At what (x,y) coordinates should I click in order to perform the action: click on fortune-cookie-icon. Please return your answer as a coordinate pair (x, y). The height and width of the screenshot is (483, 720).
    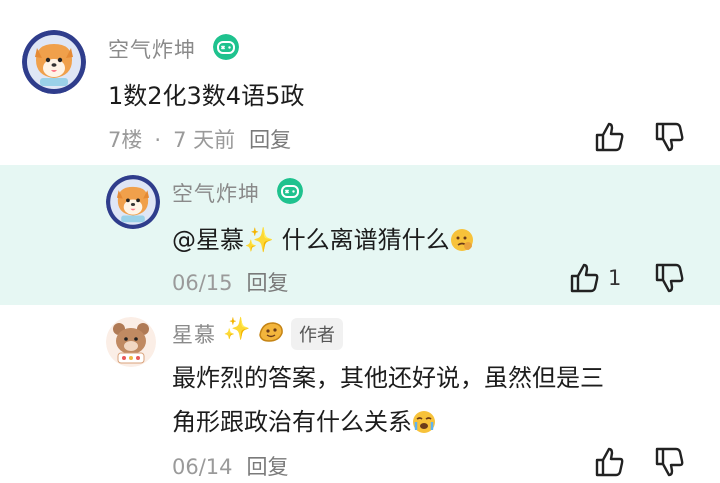
    Looking at the image, I should click on (271, 332).